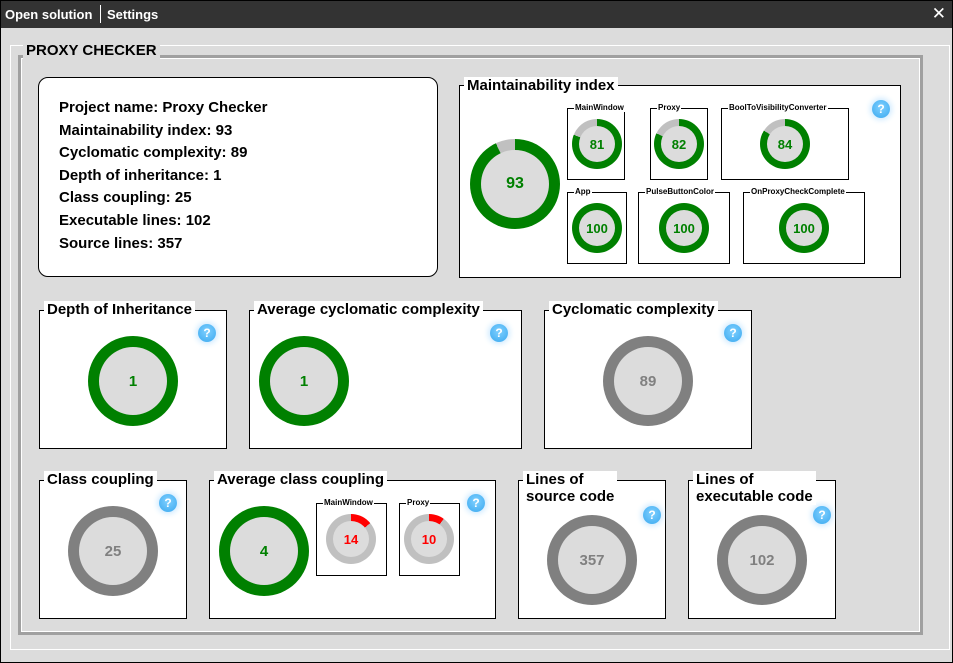  What do you see at coordinates (121, 243) in the screenshot?
I see `source-line: Source lines: 357` at bounding box center [121, 243].